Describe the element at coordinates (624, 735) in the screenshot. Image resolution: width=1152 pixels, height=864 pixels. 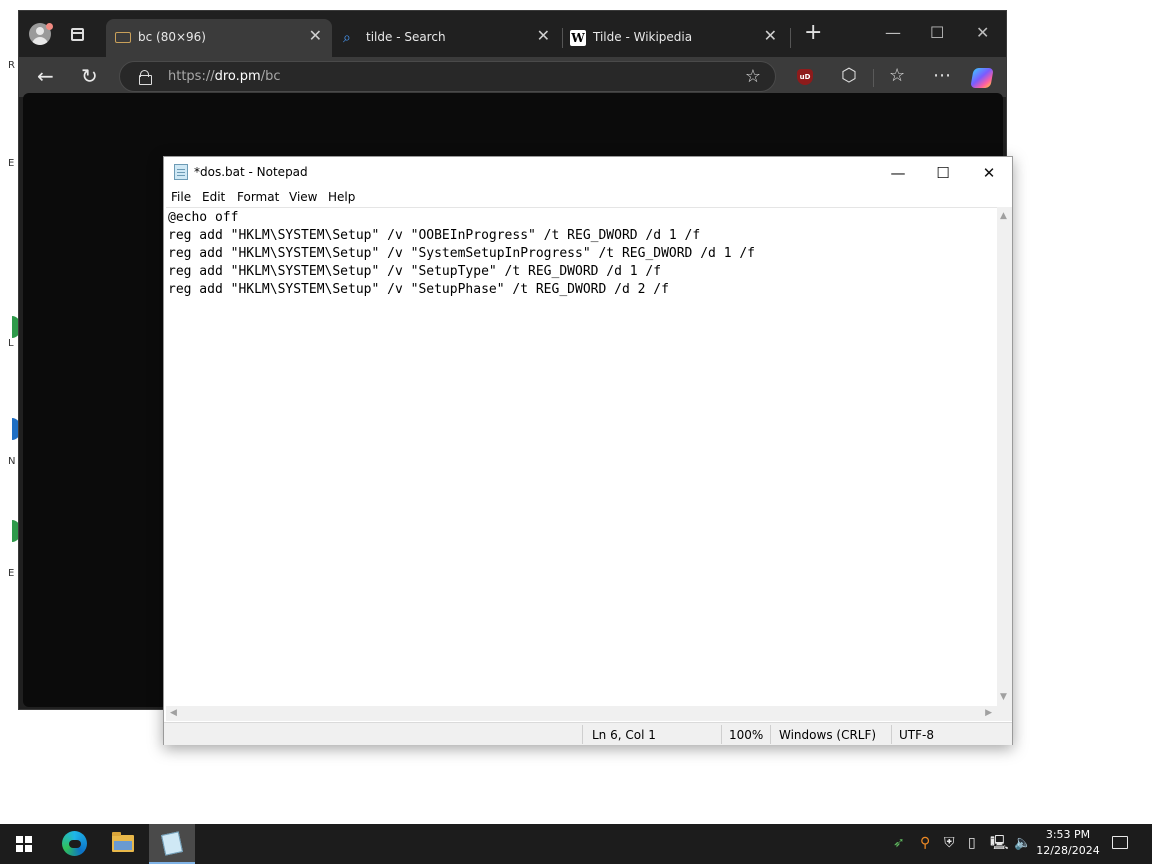
I see `cursor-position: Ln 6, Col 1` at that location.